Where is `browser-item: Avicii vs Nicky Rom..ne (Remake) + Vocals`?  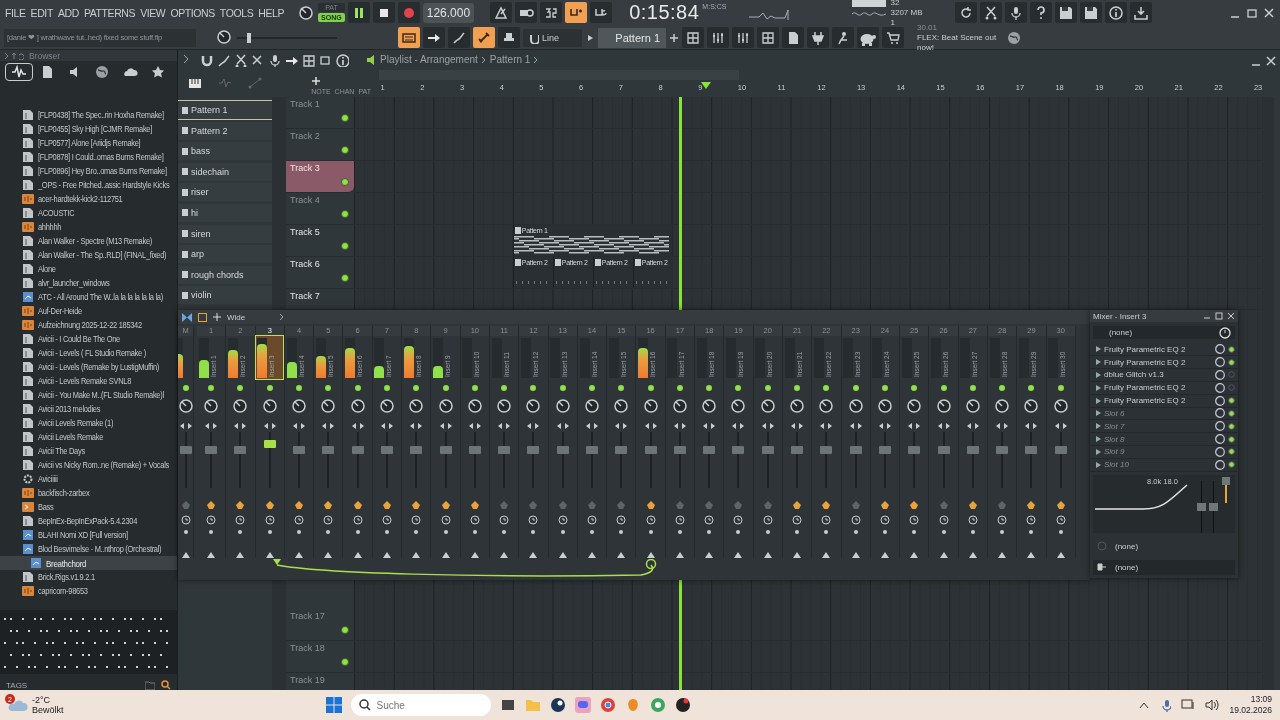 browser-item: Avicii vs Nicky Rom..ne (Remake) + Vocals is located at coordinates (88, 465).